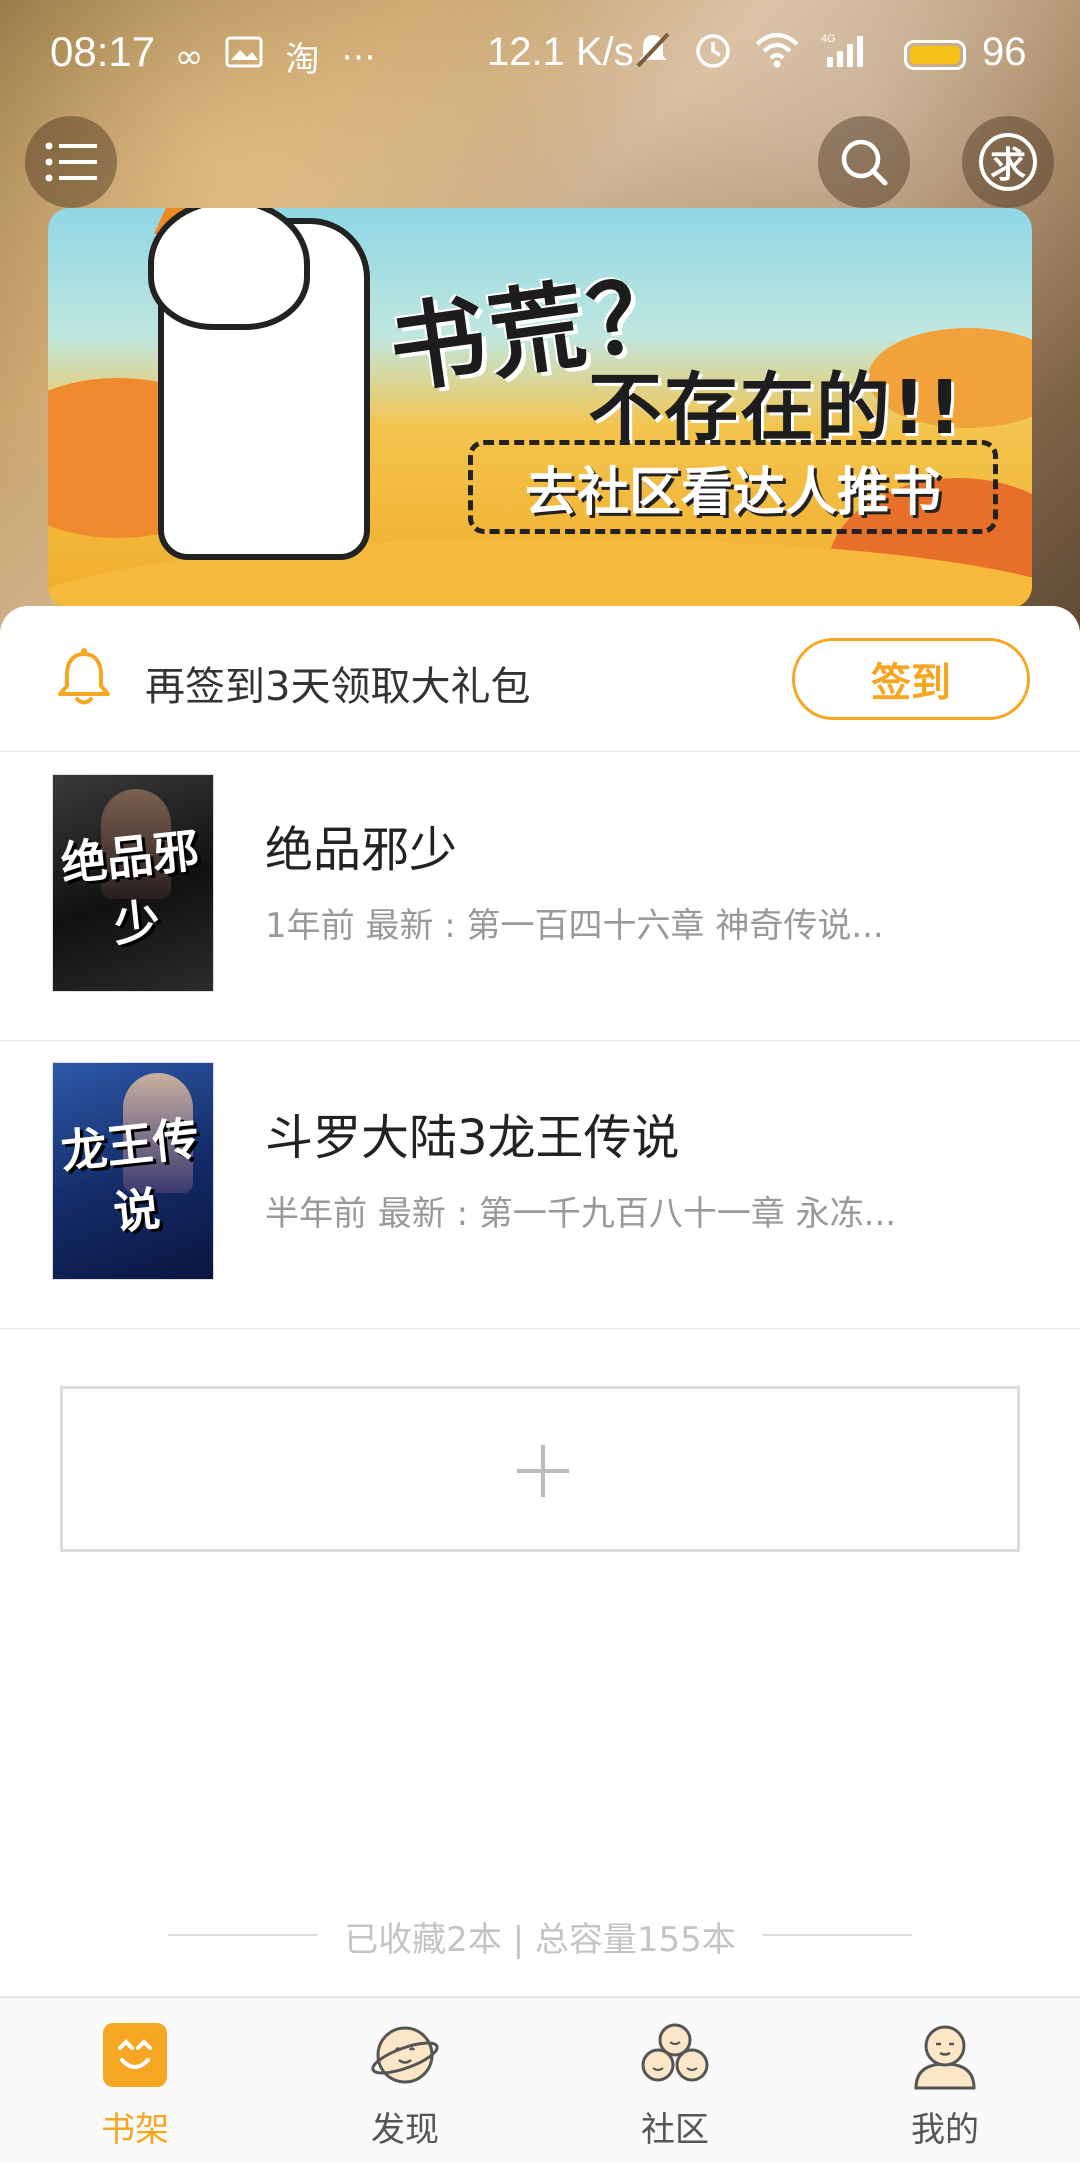 The height and width of the screenshot is (2162, 1080). What do you see at coordinates (911, 679) in the screenshot?
I see `signin-button: 签到` at bounding box center [911, 679].